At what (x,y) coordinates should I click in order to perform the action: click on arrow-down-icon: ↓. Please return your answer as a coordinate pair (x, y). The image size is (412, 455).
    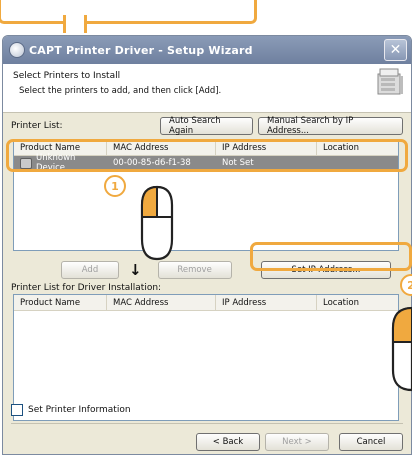
    Looking at the image, I should click on (135, 270).